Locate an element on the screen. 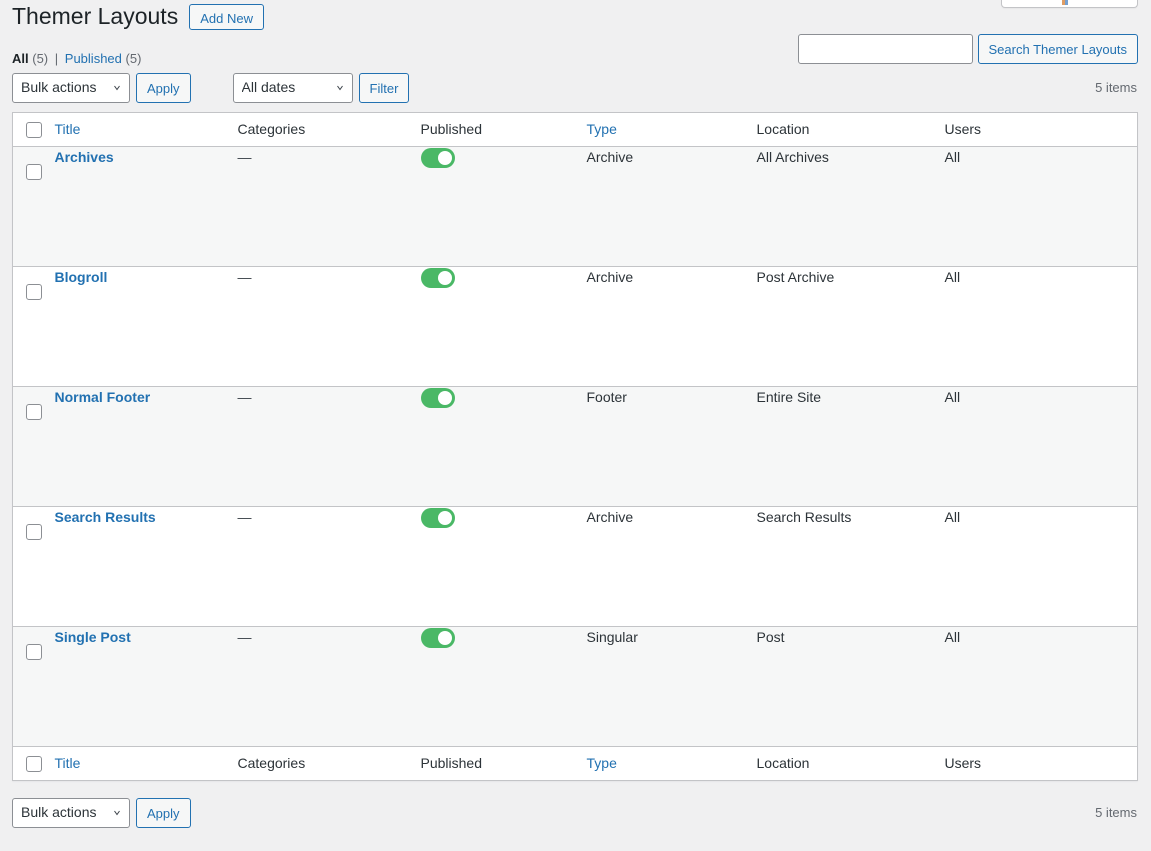  row-title-link: Blogroll is located at coordinates (81, 277).